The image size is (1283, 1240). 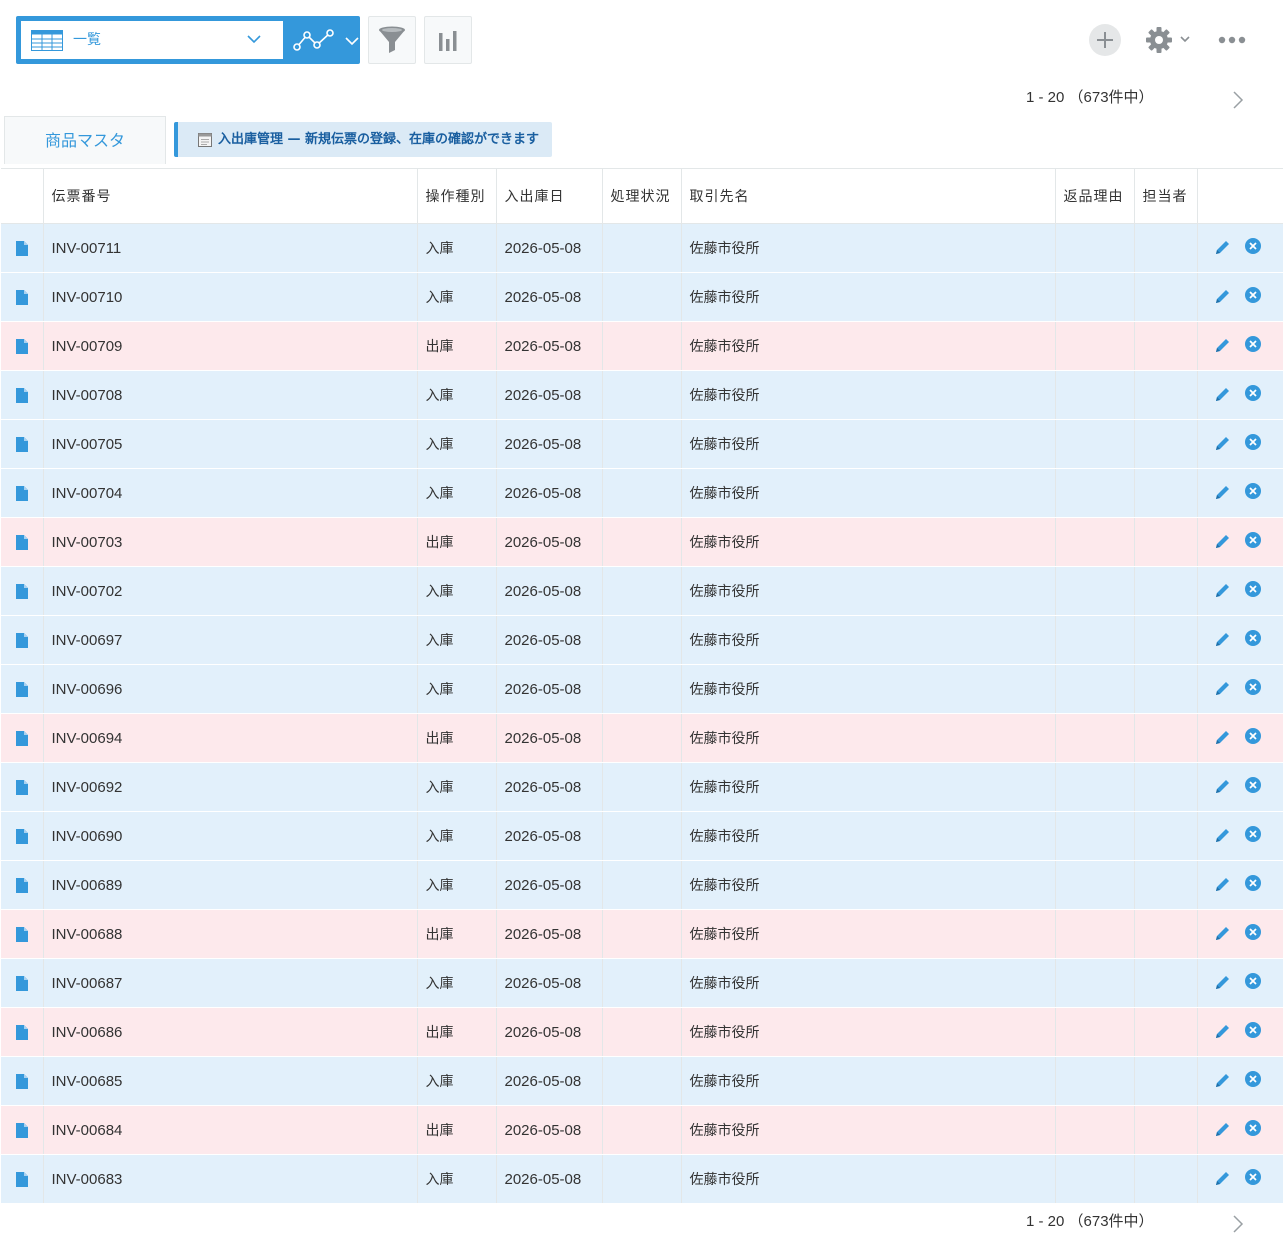 What do you see at coordinates (314, 41) in the screenshot?
I see `graph-icon` at bounding box center [314, 41].